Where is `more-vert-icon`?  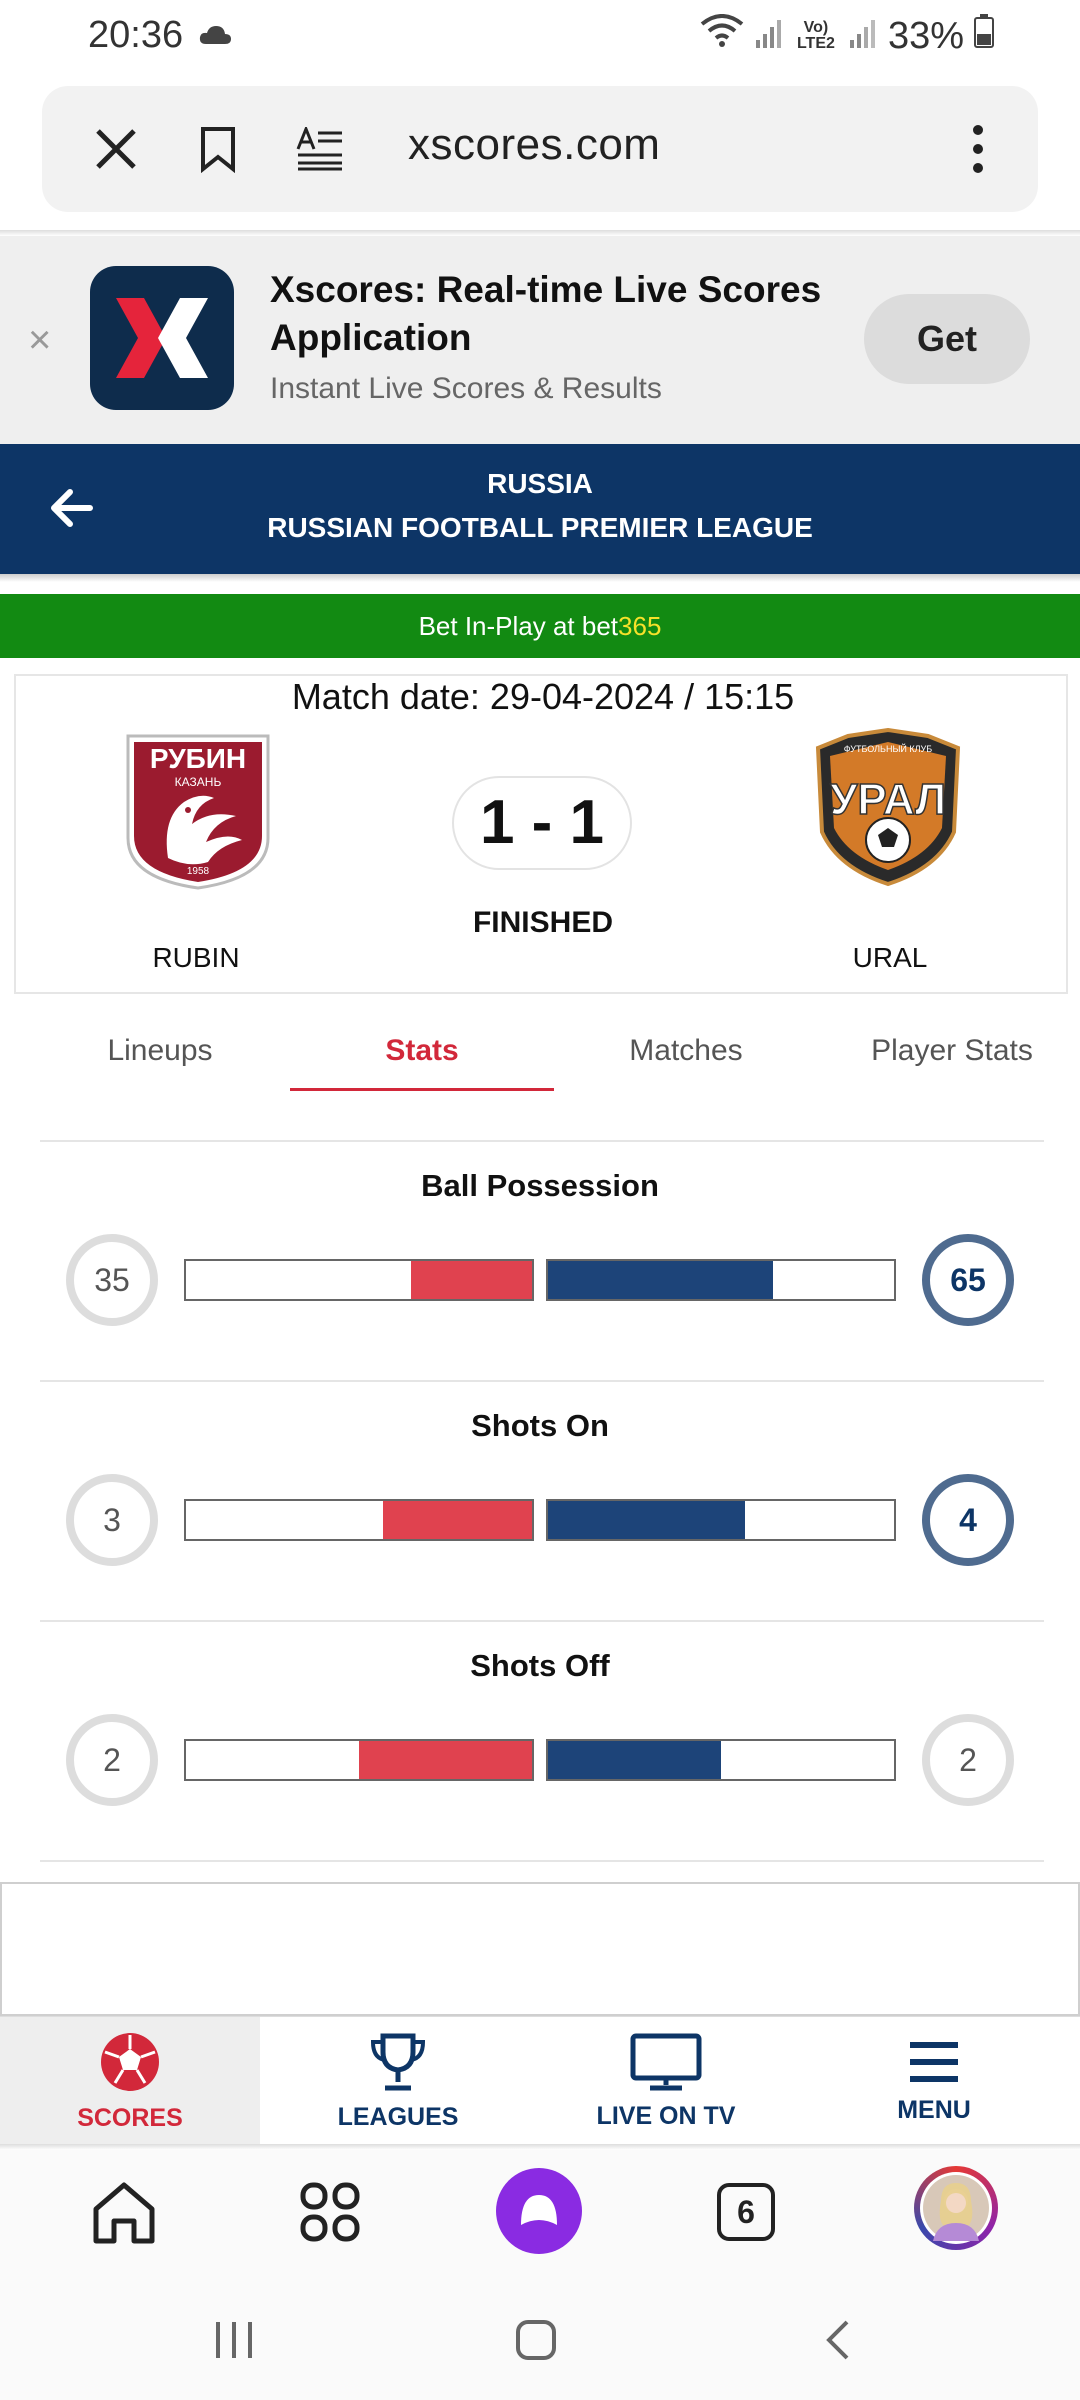 more-vert-icon is located at coordinates (978, 149).